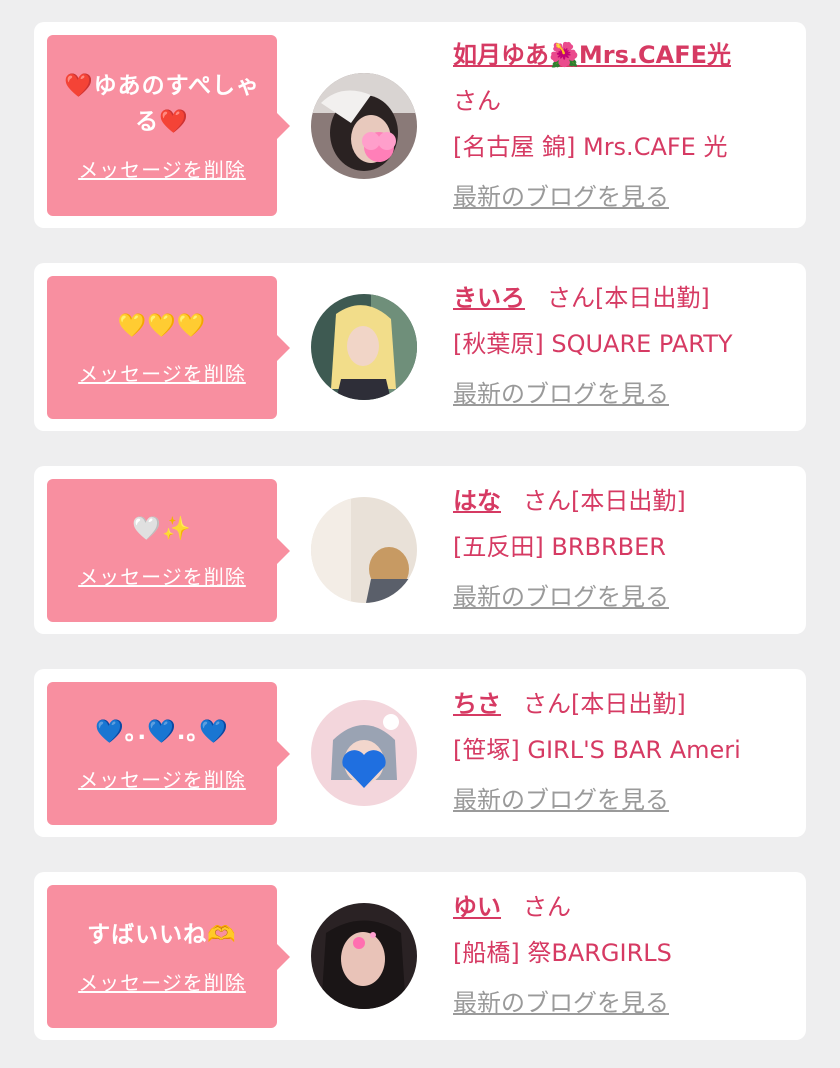 The height and width of the screenshot is (1068, 840). I want to click on message-bubble: 💙｡.💙.｡💙 メッセージを削除, so click(168, 753).